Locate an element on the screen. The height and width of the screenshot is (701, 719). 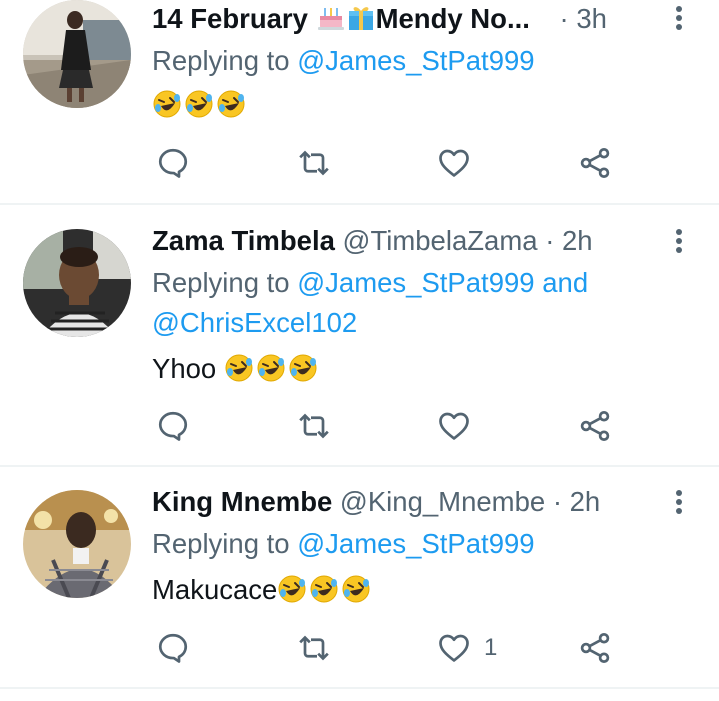
replying-to: Replying to @James_StPat999 and is located at coordinates (370, 283).